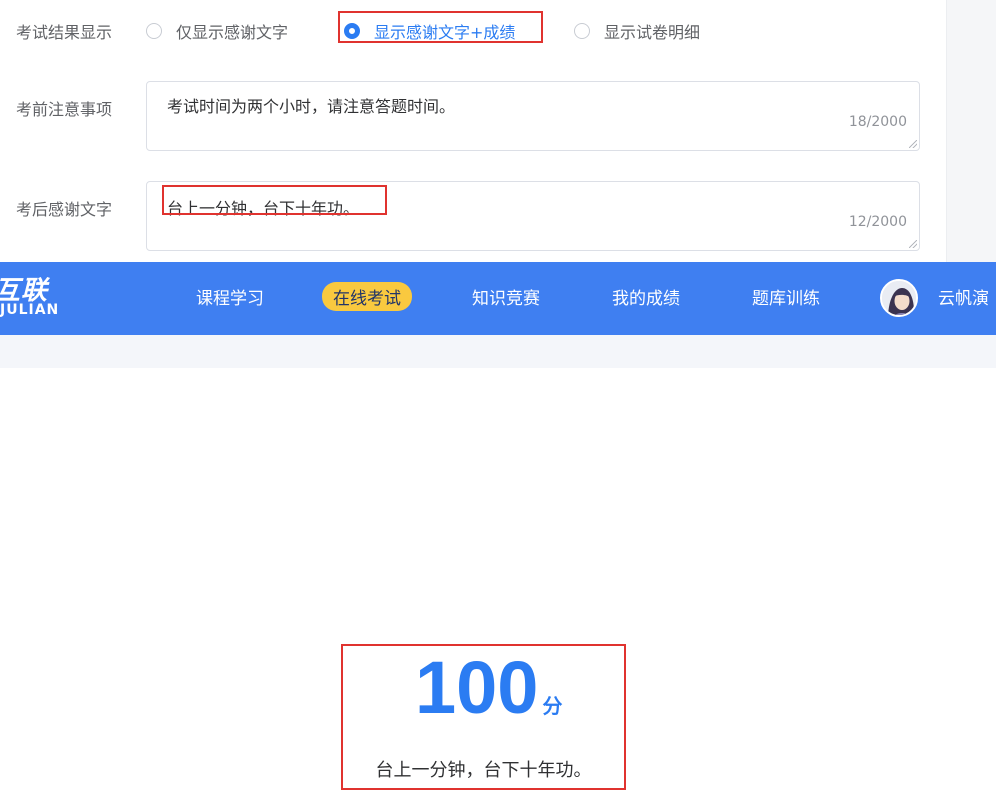  What do you see at coordinates (274, 200) in the screenshot?
I see `highlight-thanks-text` at bounding box center [274, 200].